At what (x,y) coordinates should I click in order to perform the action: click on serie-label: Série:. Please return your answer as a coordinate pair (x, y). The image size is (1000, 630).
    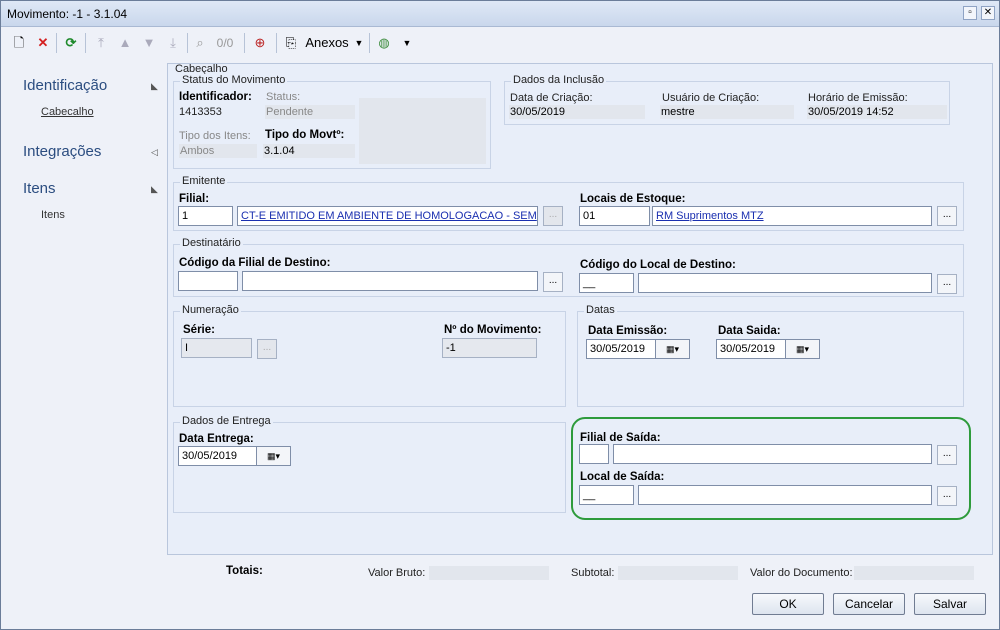
    Looking at the image, I should click on (199, 330).